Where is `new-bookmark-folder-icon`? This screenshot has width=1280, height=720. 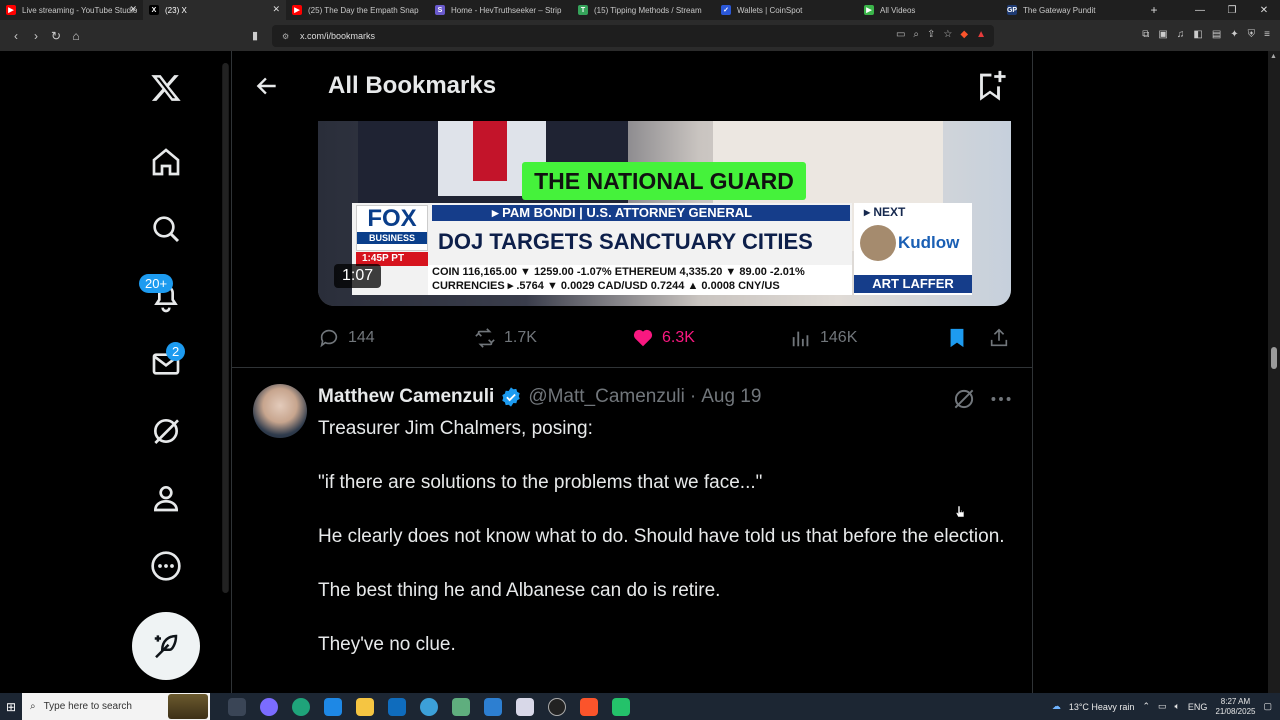 new-bookmark-folder-icon is located at coordinates (990, 85).